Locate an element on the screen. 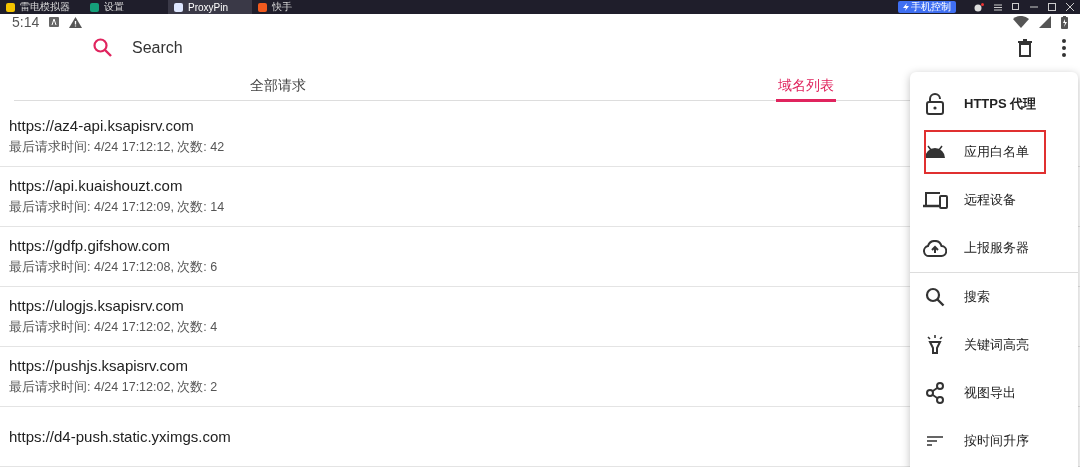  android-icon is located at coordinates (935, 152).